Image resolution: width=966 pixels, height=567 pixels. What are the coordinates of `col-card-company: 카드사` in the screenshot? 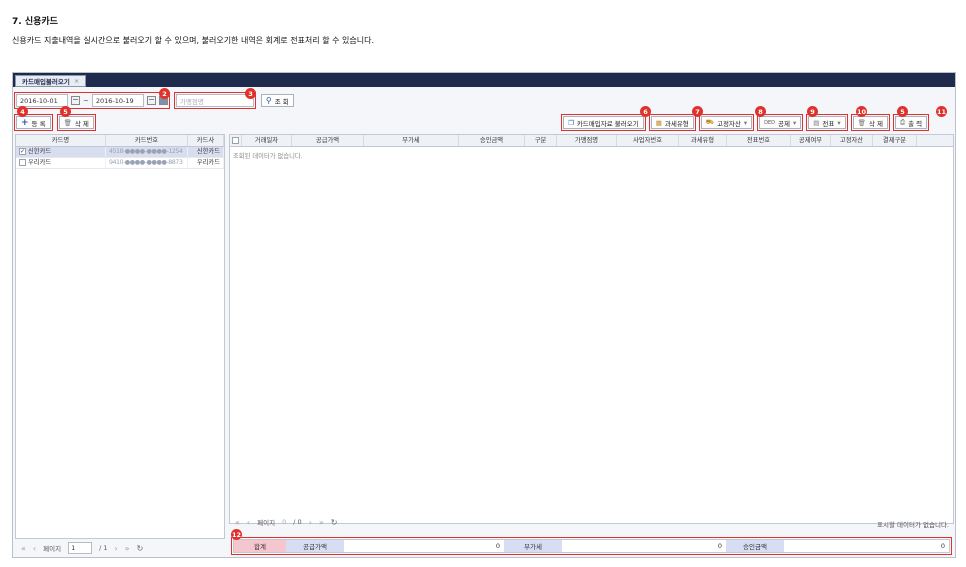 It's located at (206, 140).